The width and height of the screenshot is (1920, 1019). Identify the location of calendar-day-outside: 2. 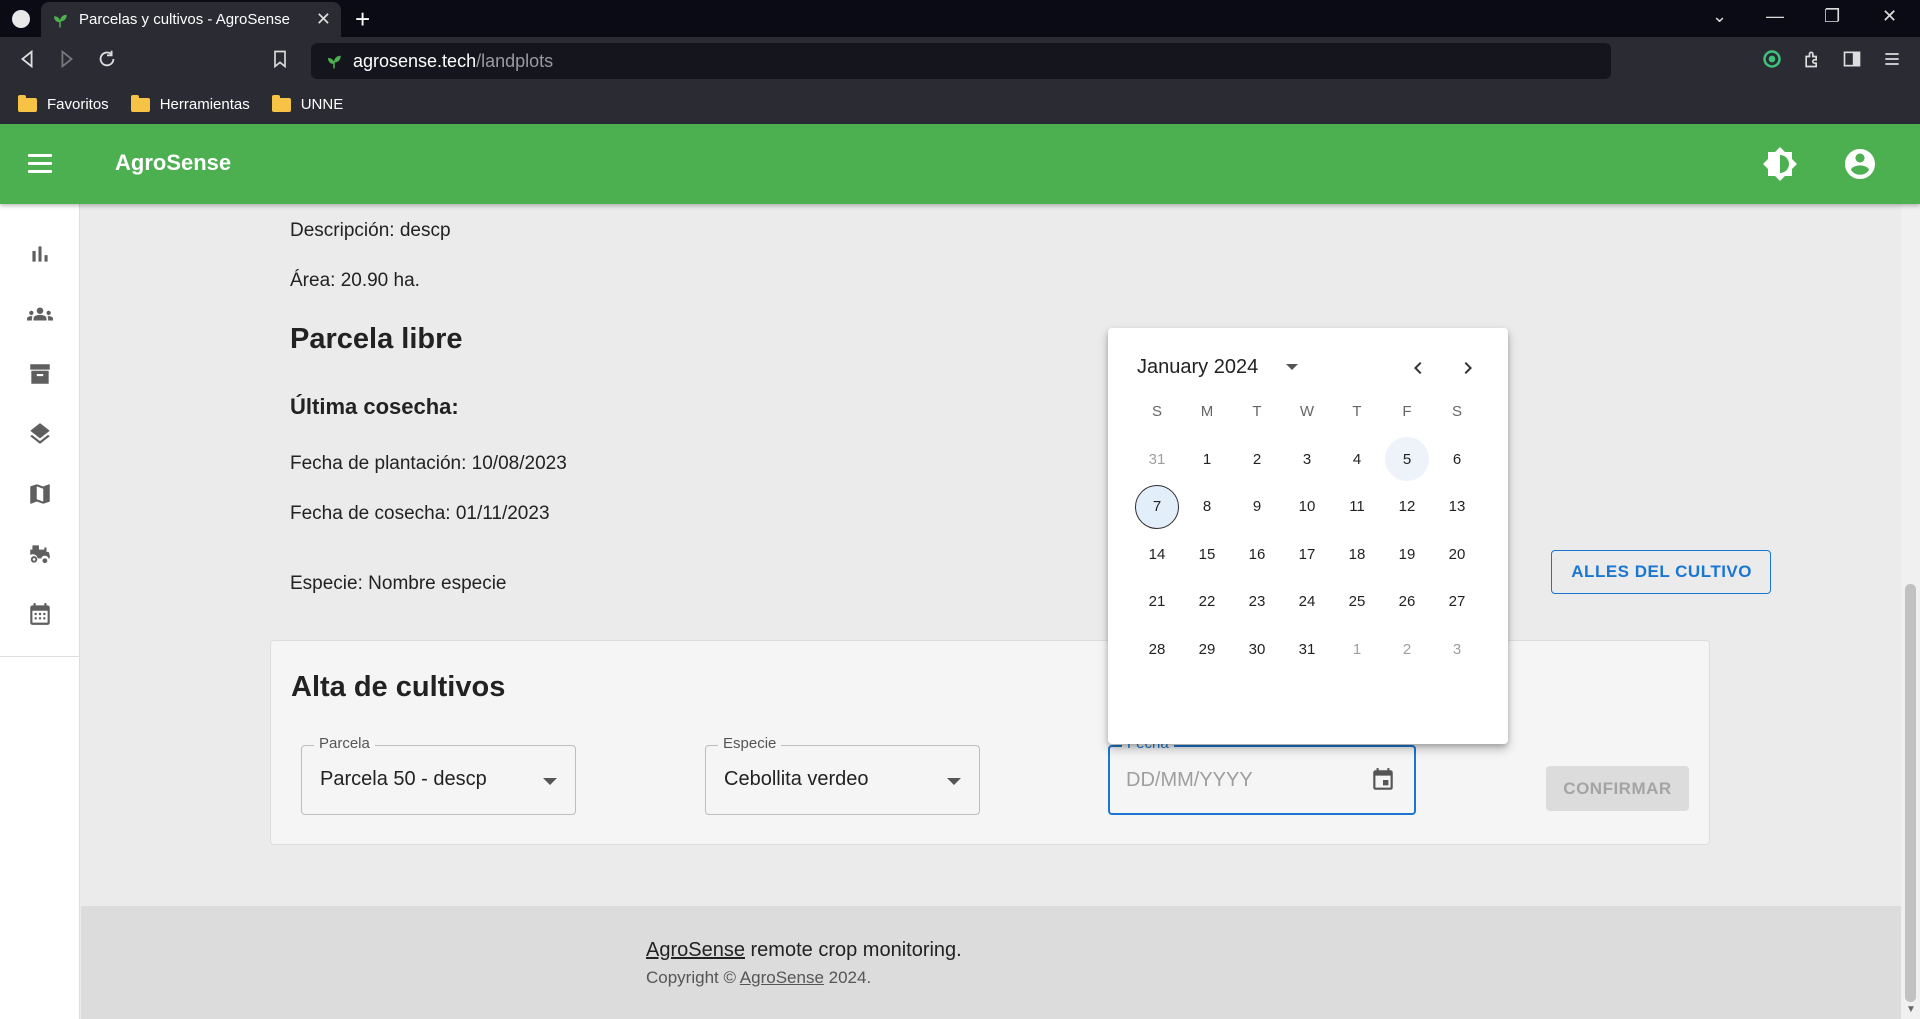
(1407, 649).